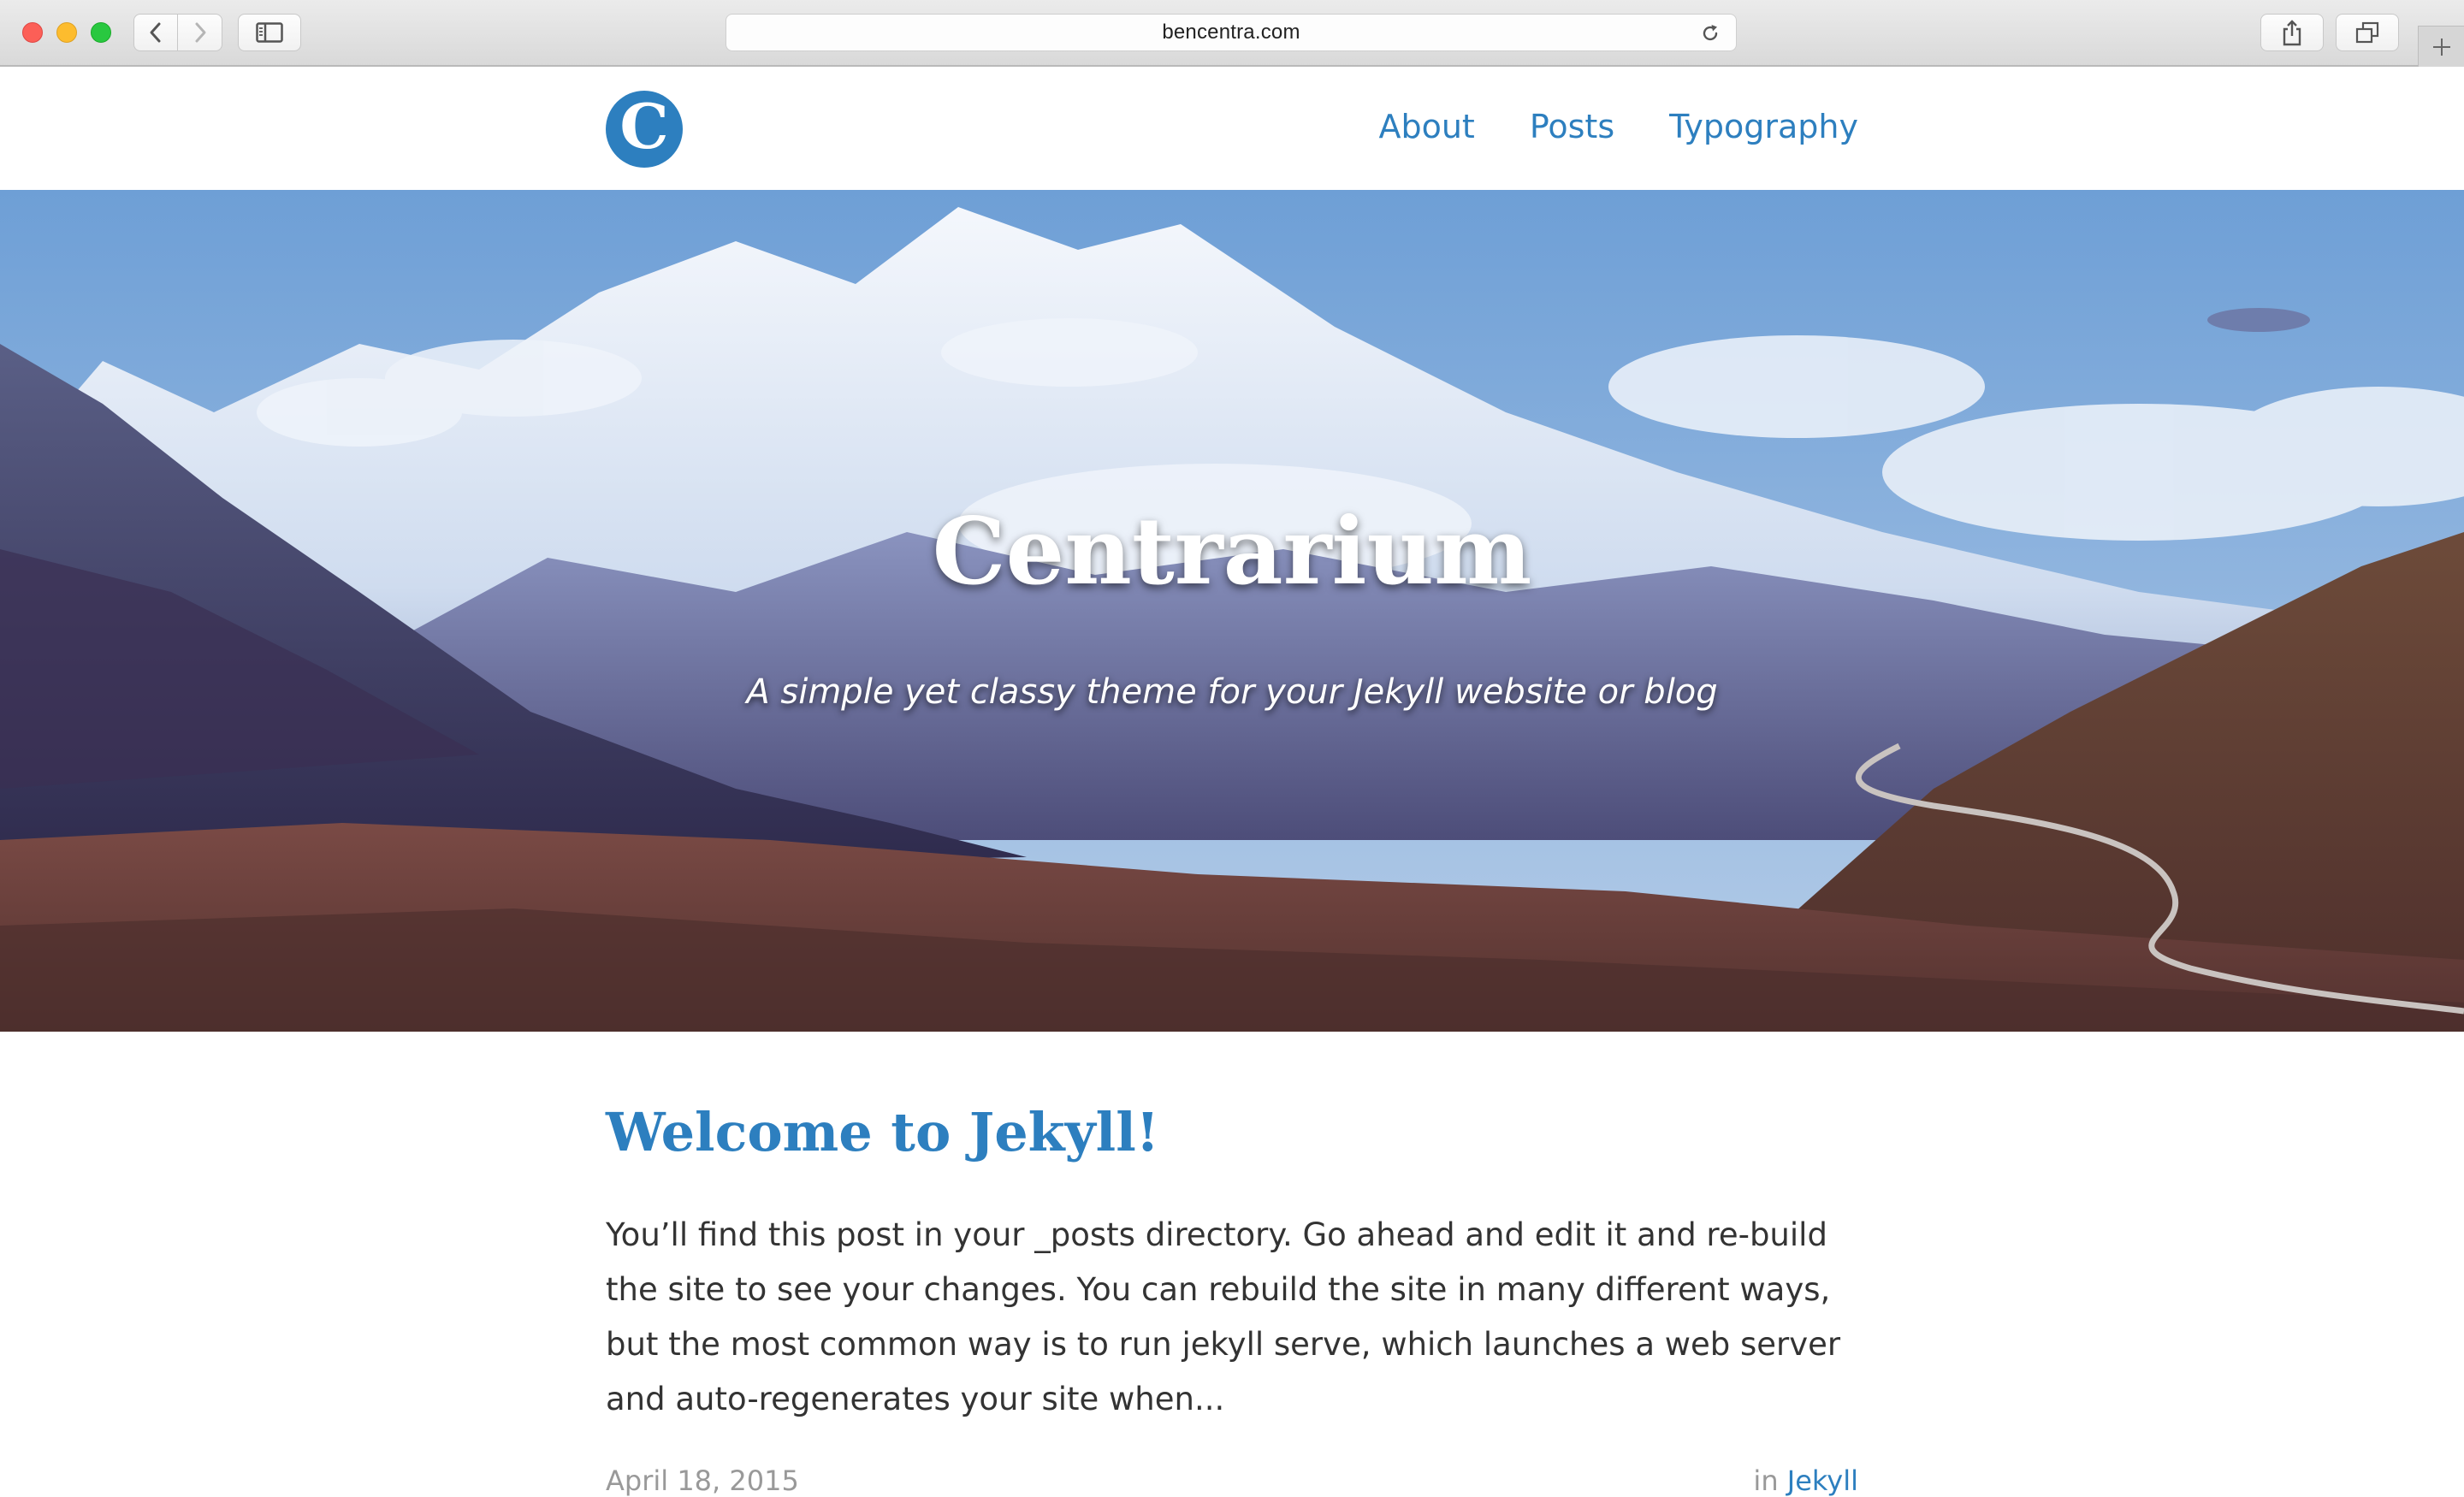 The image size is (2464, 1497). What do you see at coordinates (1426, 126) in the screenshot?
I see `nav-link-about: About` at bounding box center [1426, 126].